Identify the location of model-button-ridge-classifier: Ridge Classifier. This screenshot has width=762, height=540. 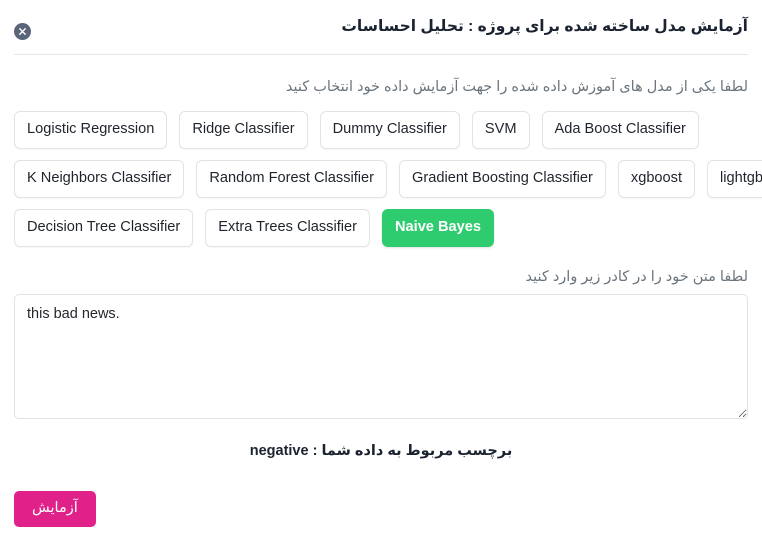
(243, 130).